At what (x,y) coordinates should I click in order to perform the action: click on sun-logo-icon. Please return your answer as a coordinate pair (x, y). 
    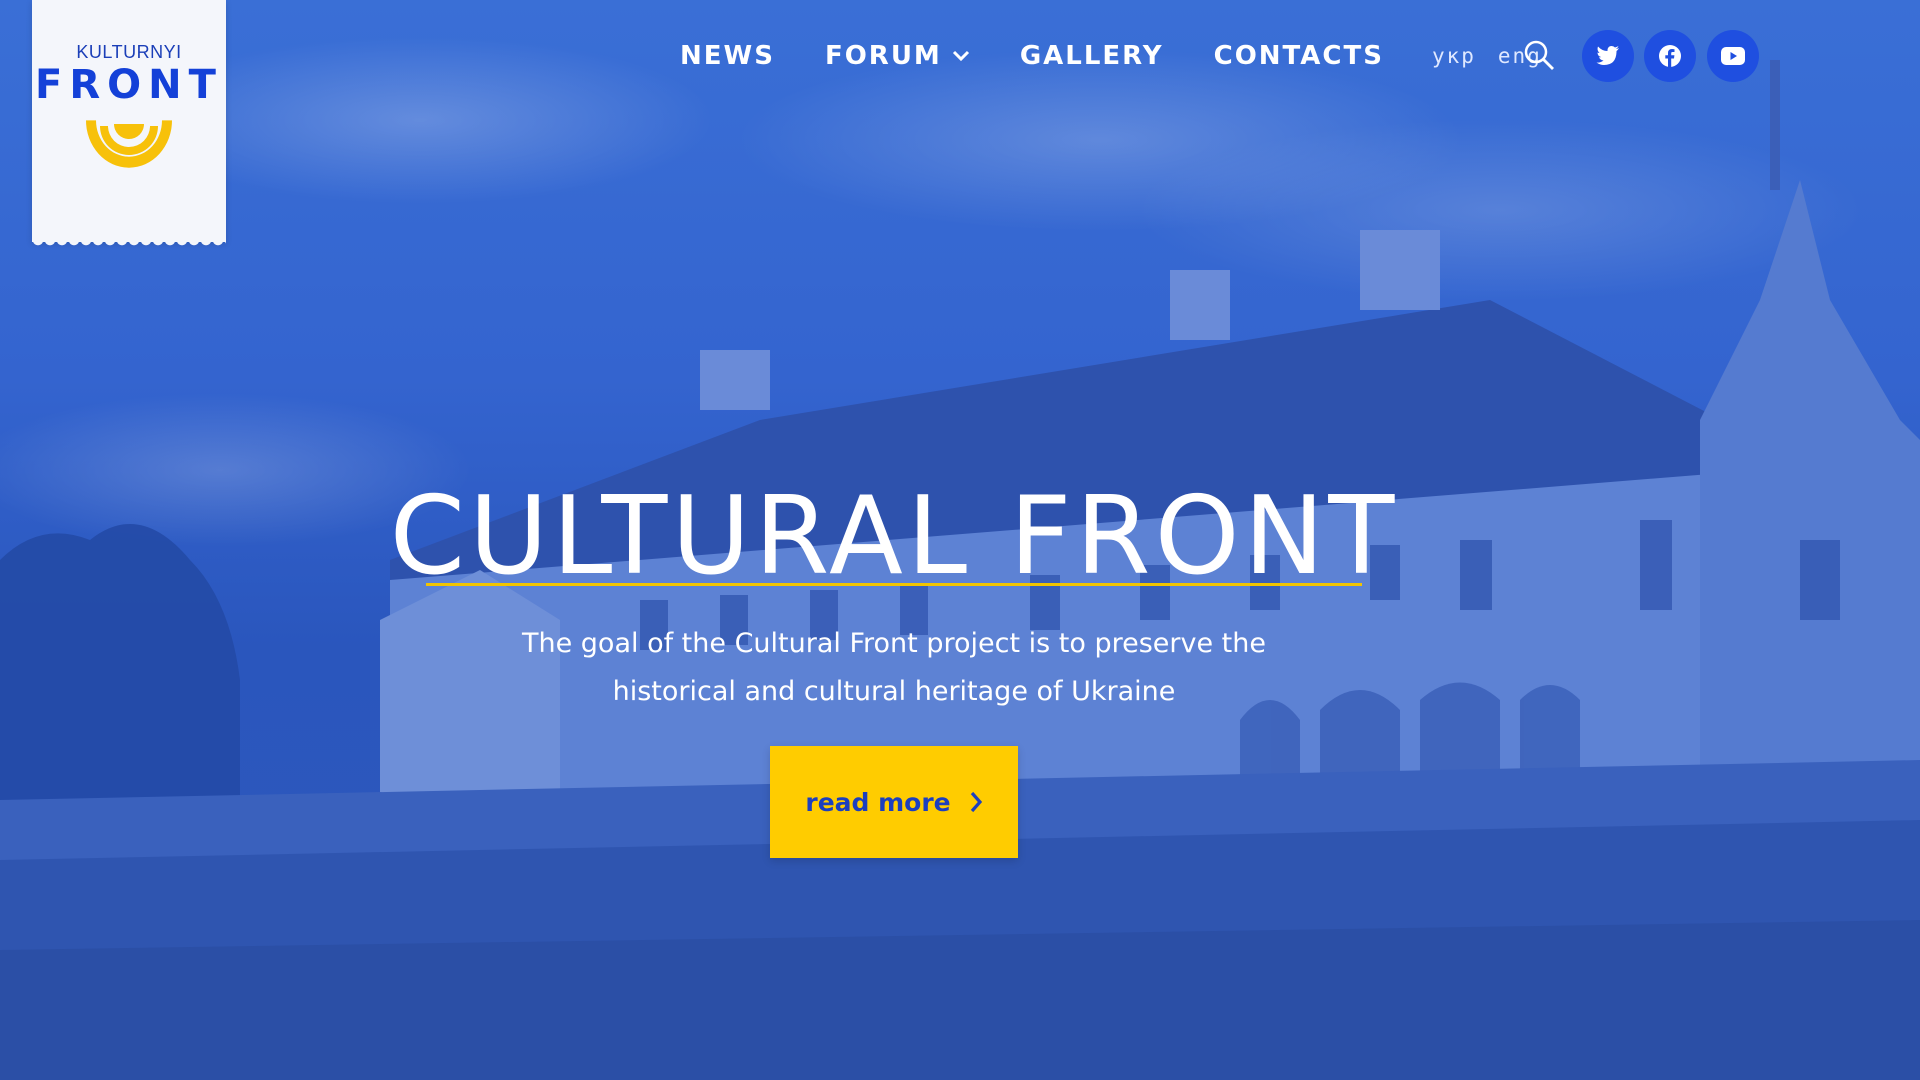
    Looking at the image, I should click on (129, 144).